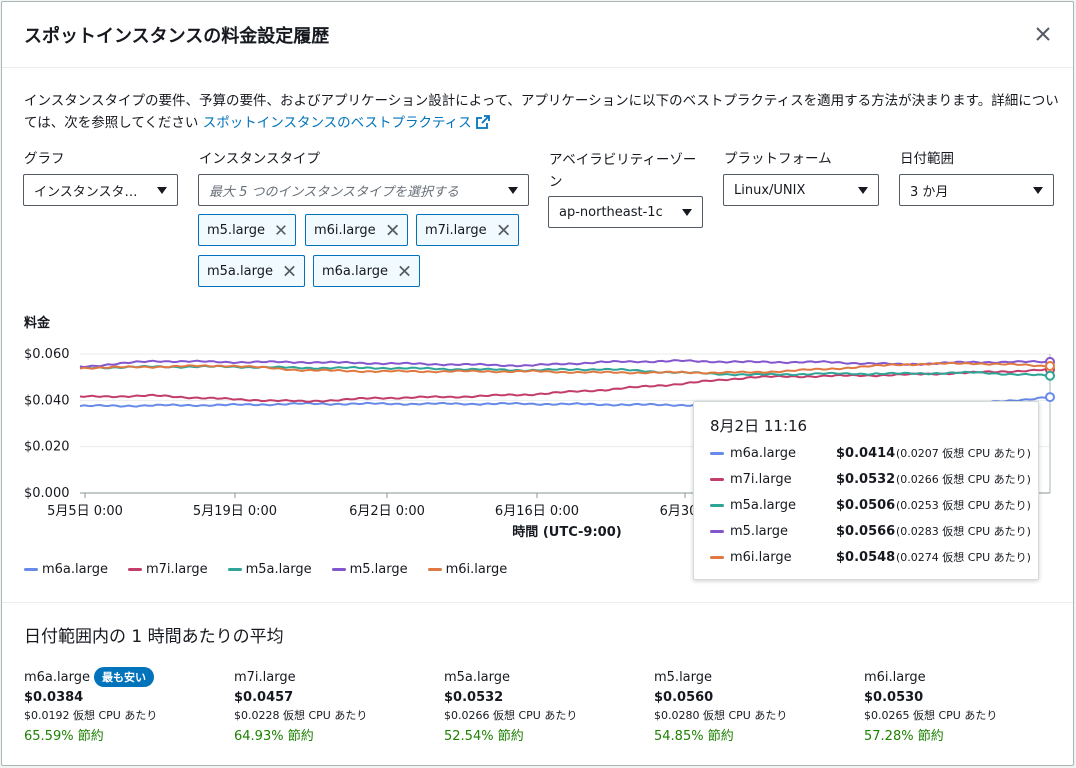 The width and height of the screenshot is (1076, 768). I want to click on az-select: ap-northeast-1c, so click(625, 212).